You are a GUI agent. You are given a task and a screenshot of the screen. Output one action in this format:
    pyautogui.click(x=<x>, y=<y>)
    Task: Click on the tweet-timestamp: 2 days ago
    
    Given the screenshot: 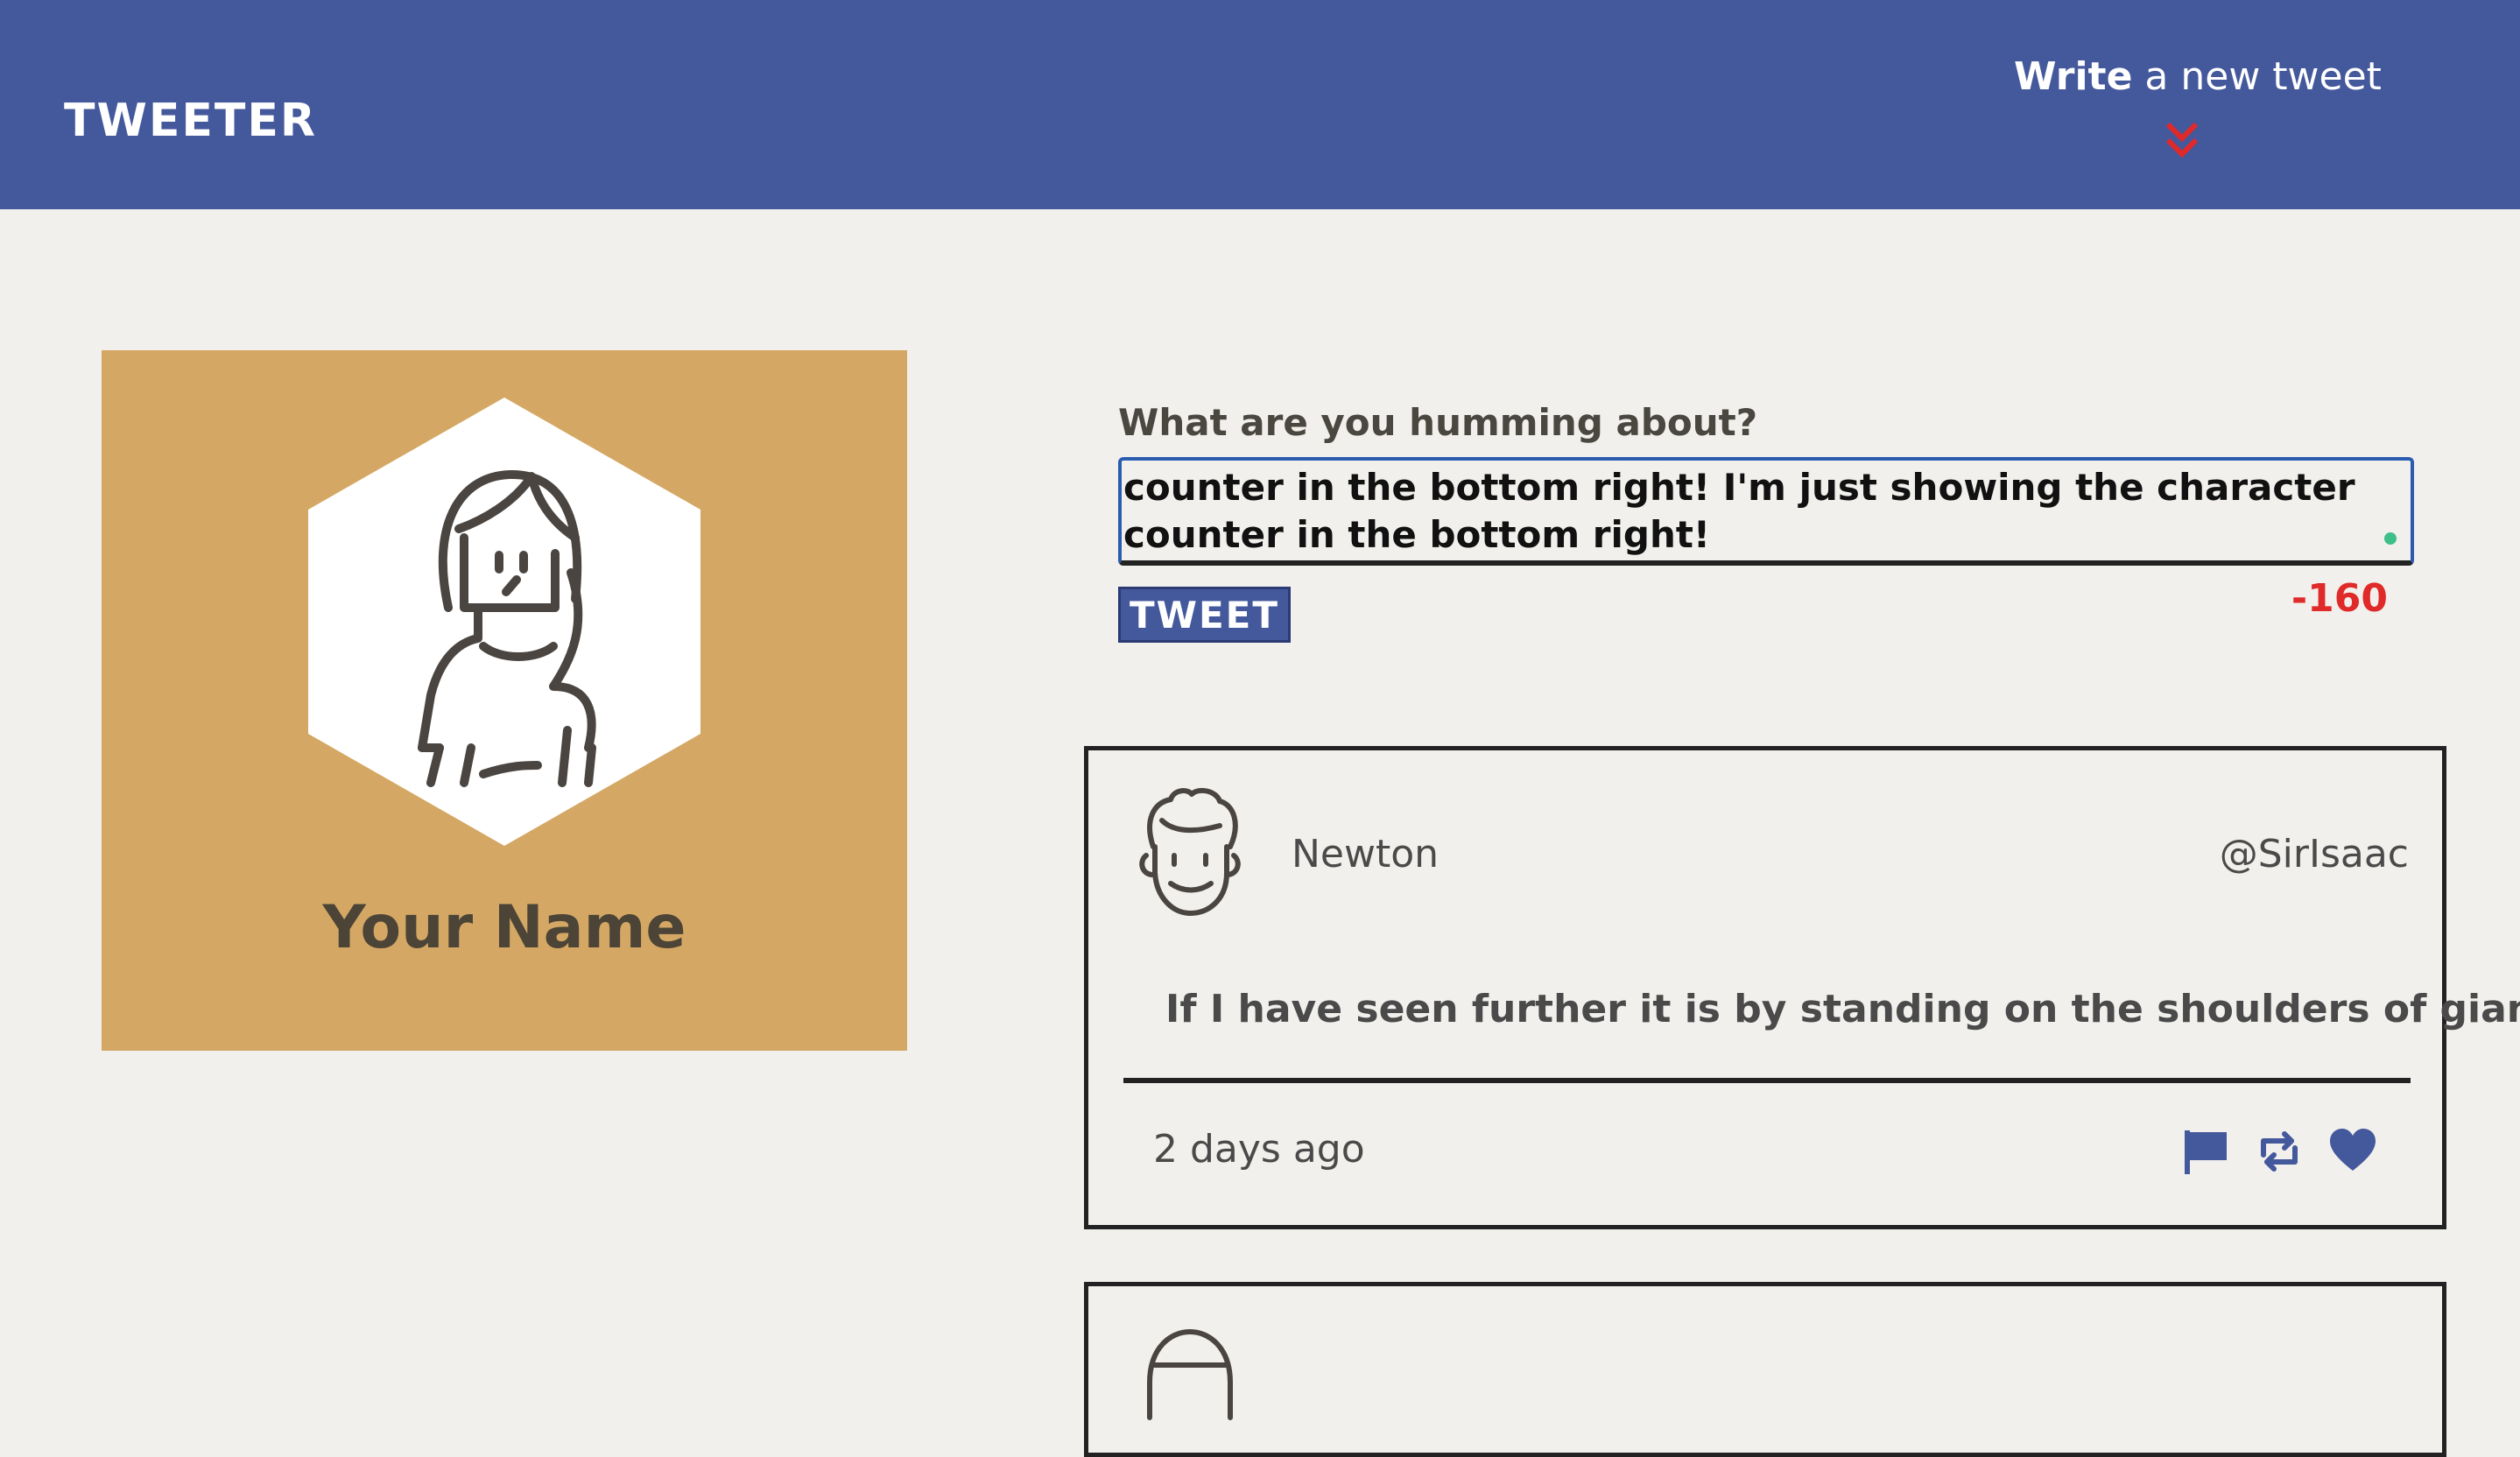 What is the action you would take?
    pyautogui.click(x=1259, y=1149)
    